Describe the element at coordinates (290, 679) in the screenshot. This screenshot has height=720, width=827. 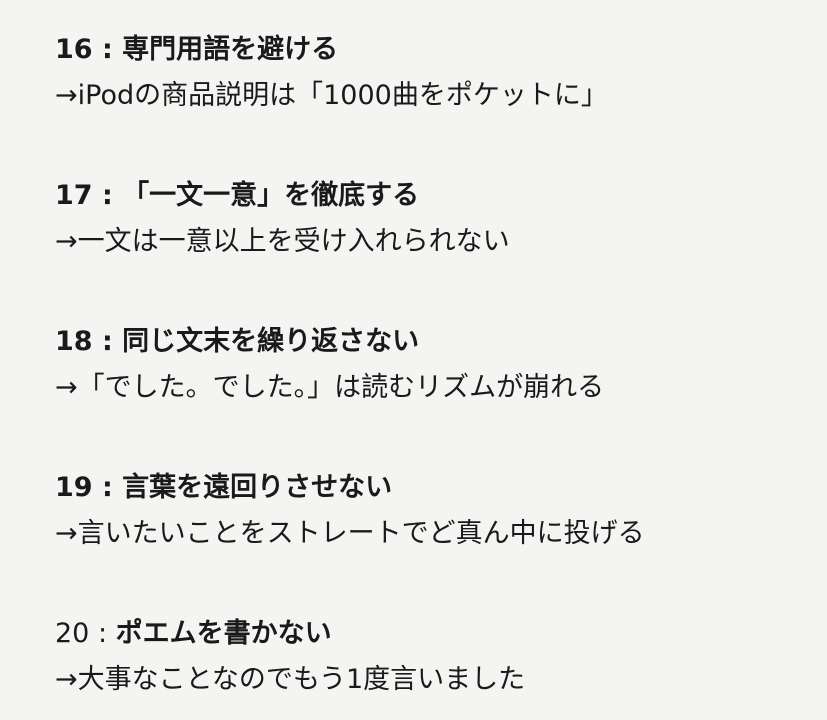
I see `tip-description: →大事なことなのでもう1度言いました` at that location.